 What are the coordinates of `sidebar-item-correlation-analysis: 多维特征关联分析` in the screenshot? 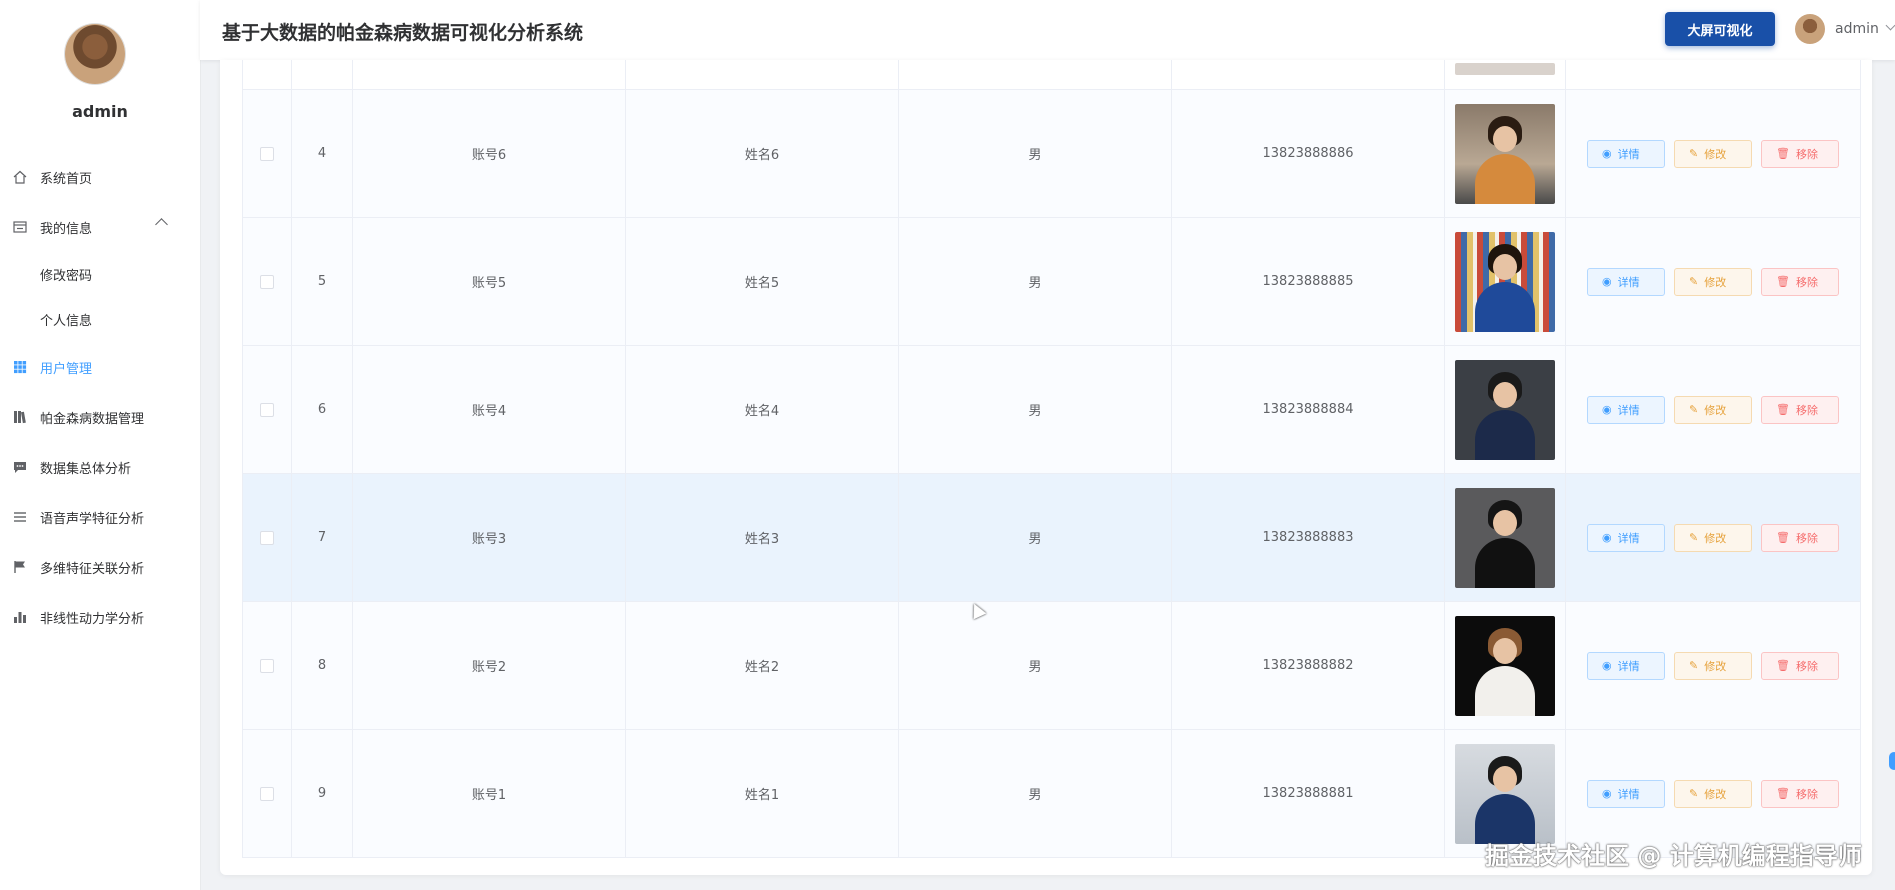 It's located at (100, 567).